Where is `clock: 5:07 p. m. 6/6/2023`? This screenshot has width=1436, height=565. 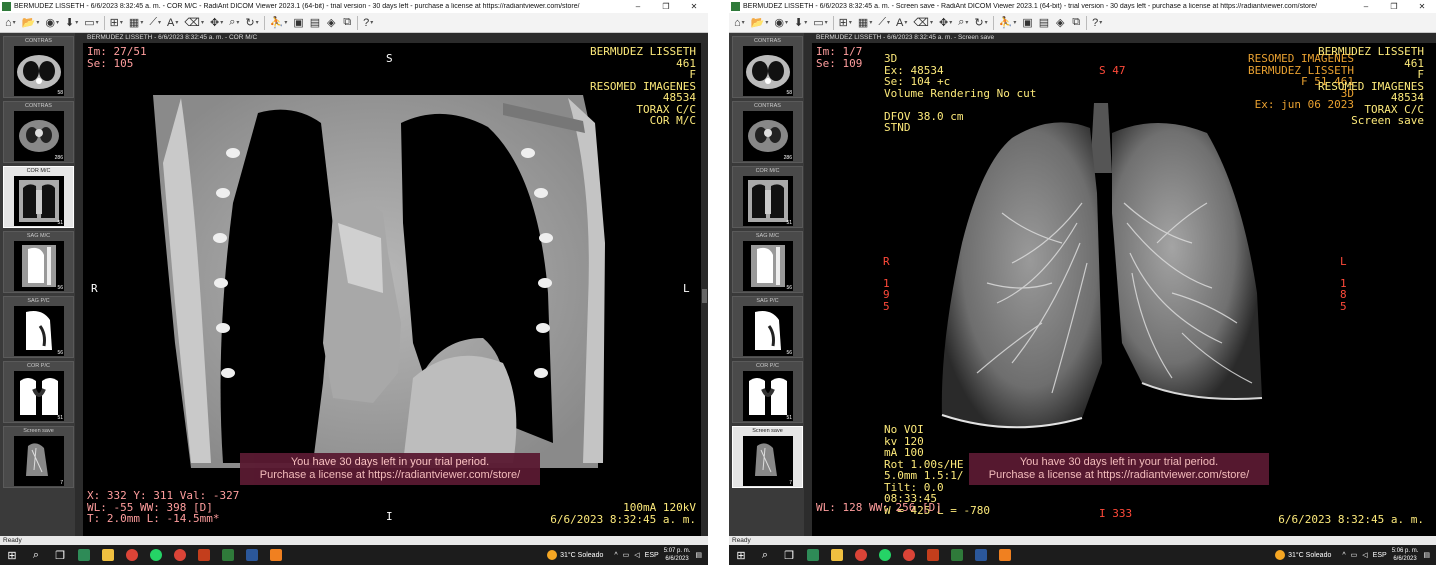
clock: 5:07 p. m. 6/6/2023 is located at coordinates (677, 555).